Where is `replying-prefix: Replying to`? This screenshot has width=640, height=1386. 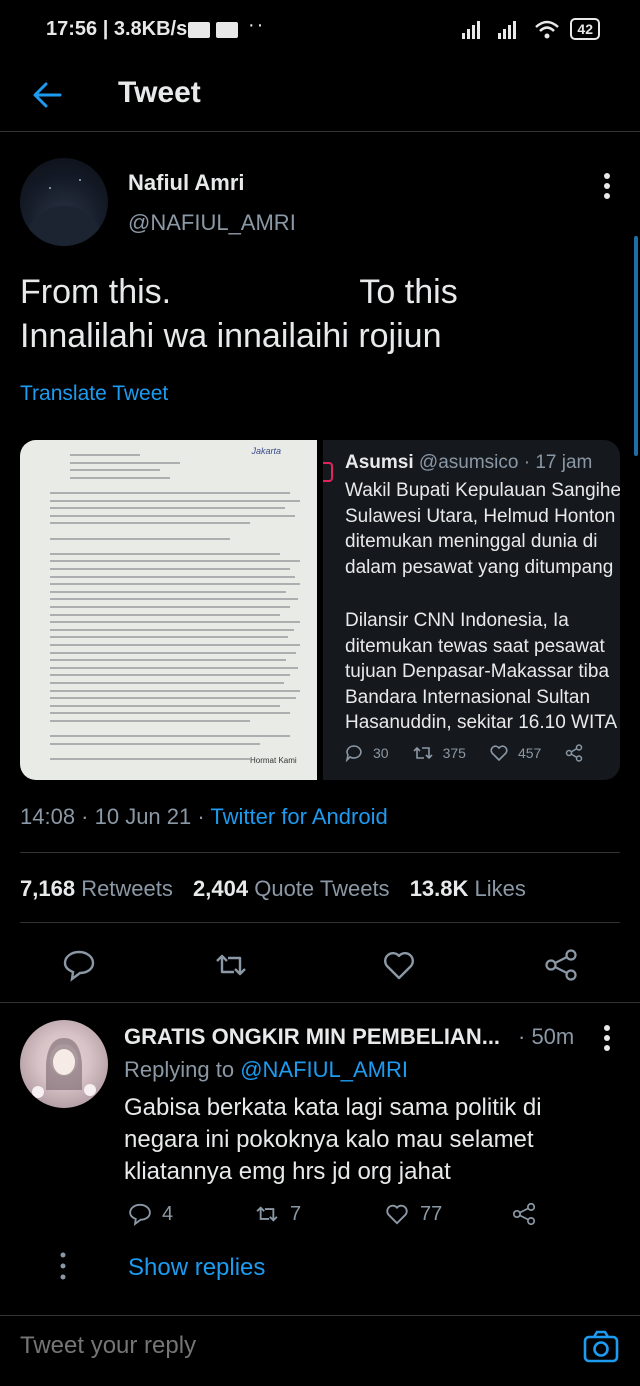
replying-prefix: Replying to is located at coordinates (182, 1069).